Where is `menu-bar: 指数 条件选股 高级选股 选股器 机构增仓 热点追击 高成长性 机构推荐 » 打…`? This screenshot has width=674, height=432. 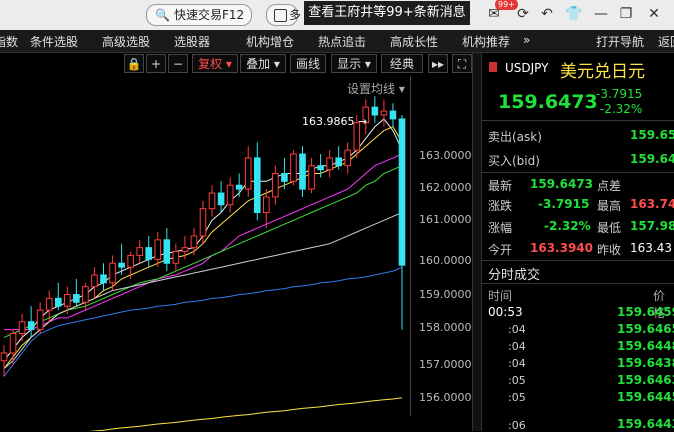 menu-bar: 指数 条件选股 高级选股 选股器 机构增仓 热点追击 高成长性 机构推荐 » 打… is located at coordinates (337, 41).